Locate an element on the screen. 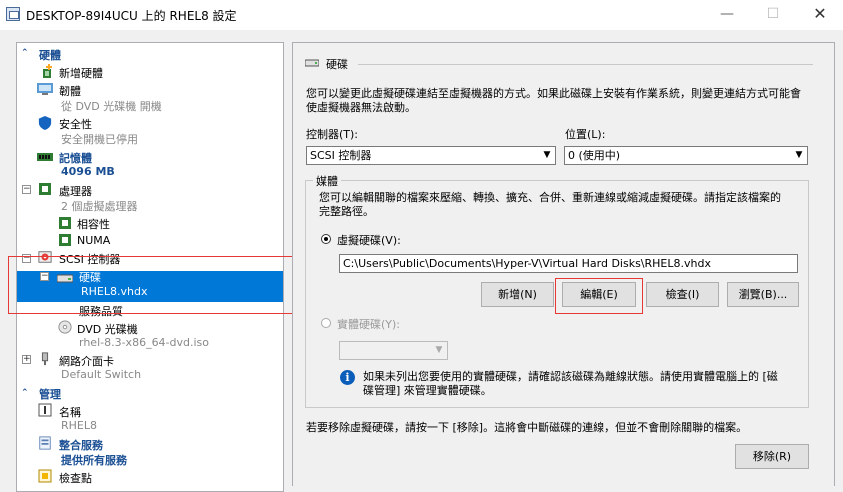 The height and width of the screenshot is (492, 843). integration-detail: 提供所有服務 is located at coordinates (94, 460).